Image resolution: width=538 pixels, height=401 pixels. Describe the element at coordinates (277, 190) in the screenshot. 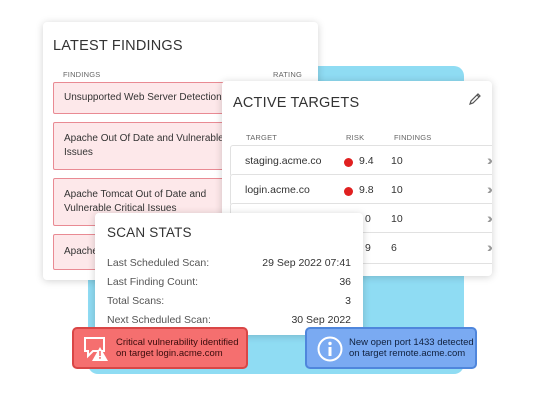

I see `target-name: login.acme.co` at that location.